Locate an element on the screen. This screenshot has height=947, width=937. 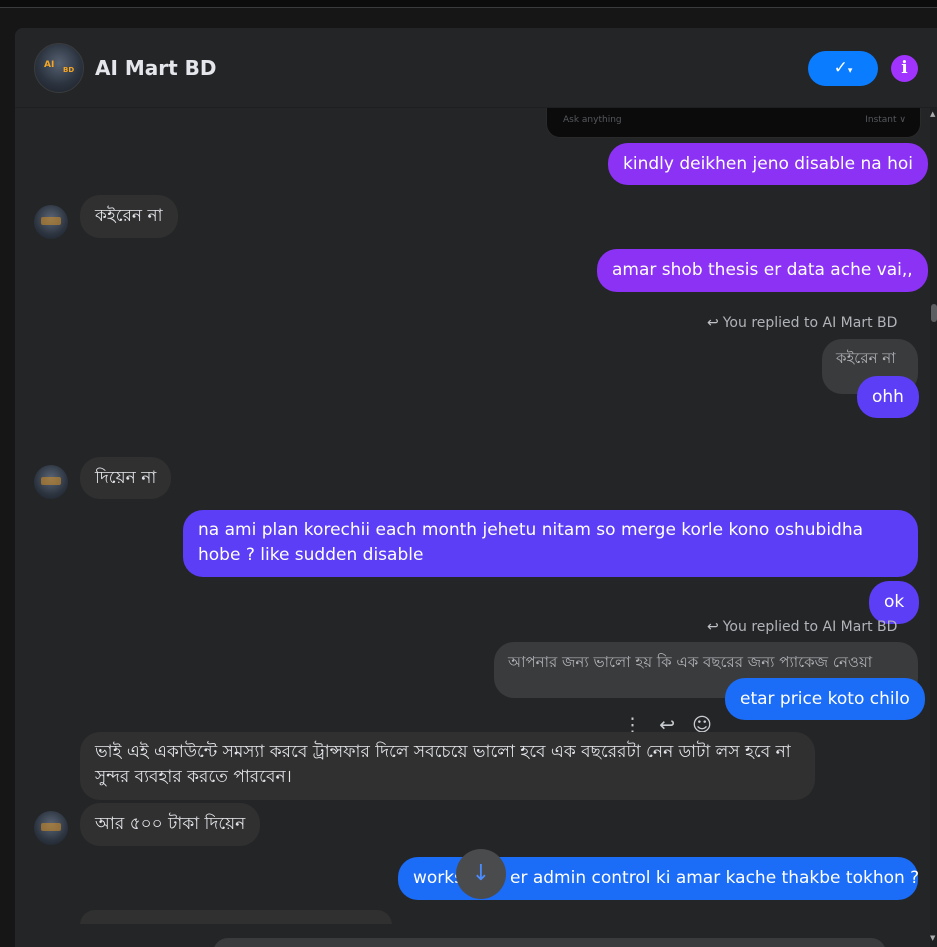
chevron-down-icon: ▾ is located at coordinates (850, 71).